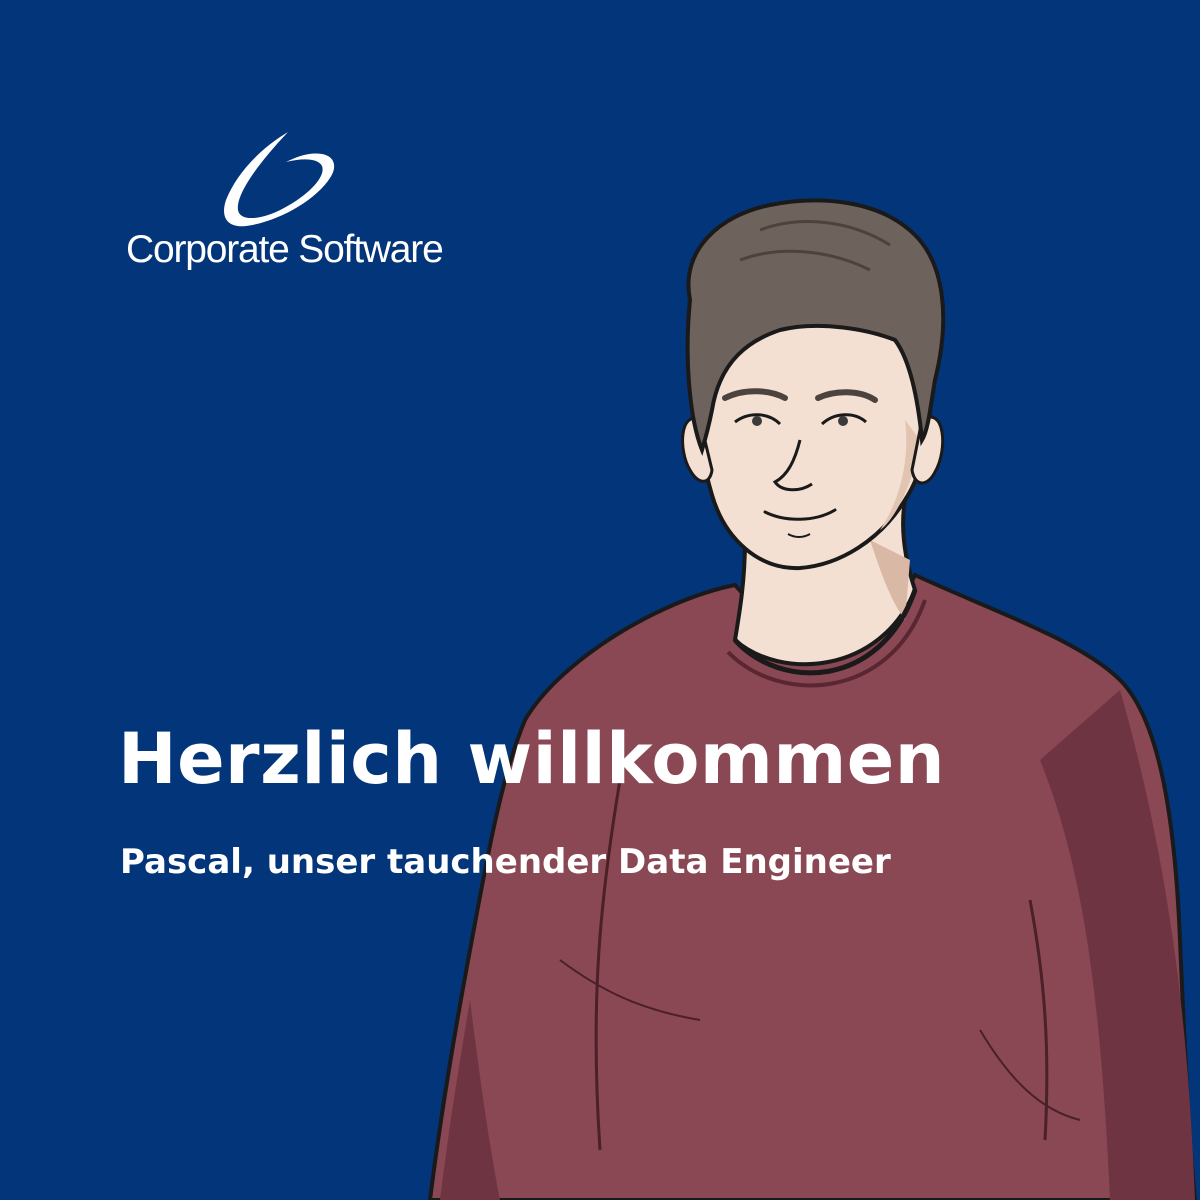  I want to click on corporate-software-logo: Corporate Software, so click(283, 215).